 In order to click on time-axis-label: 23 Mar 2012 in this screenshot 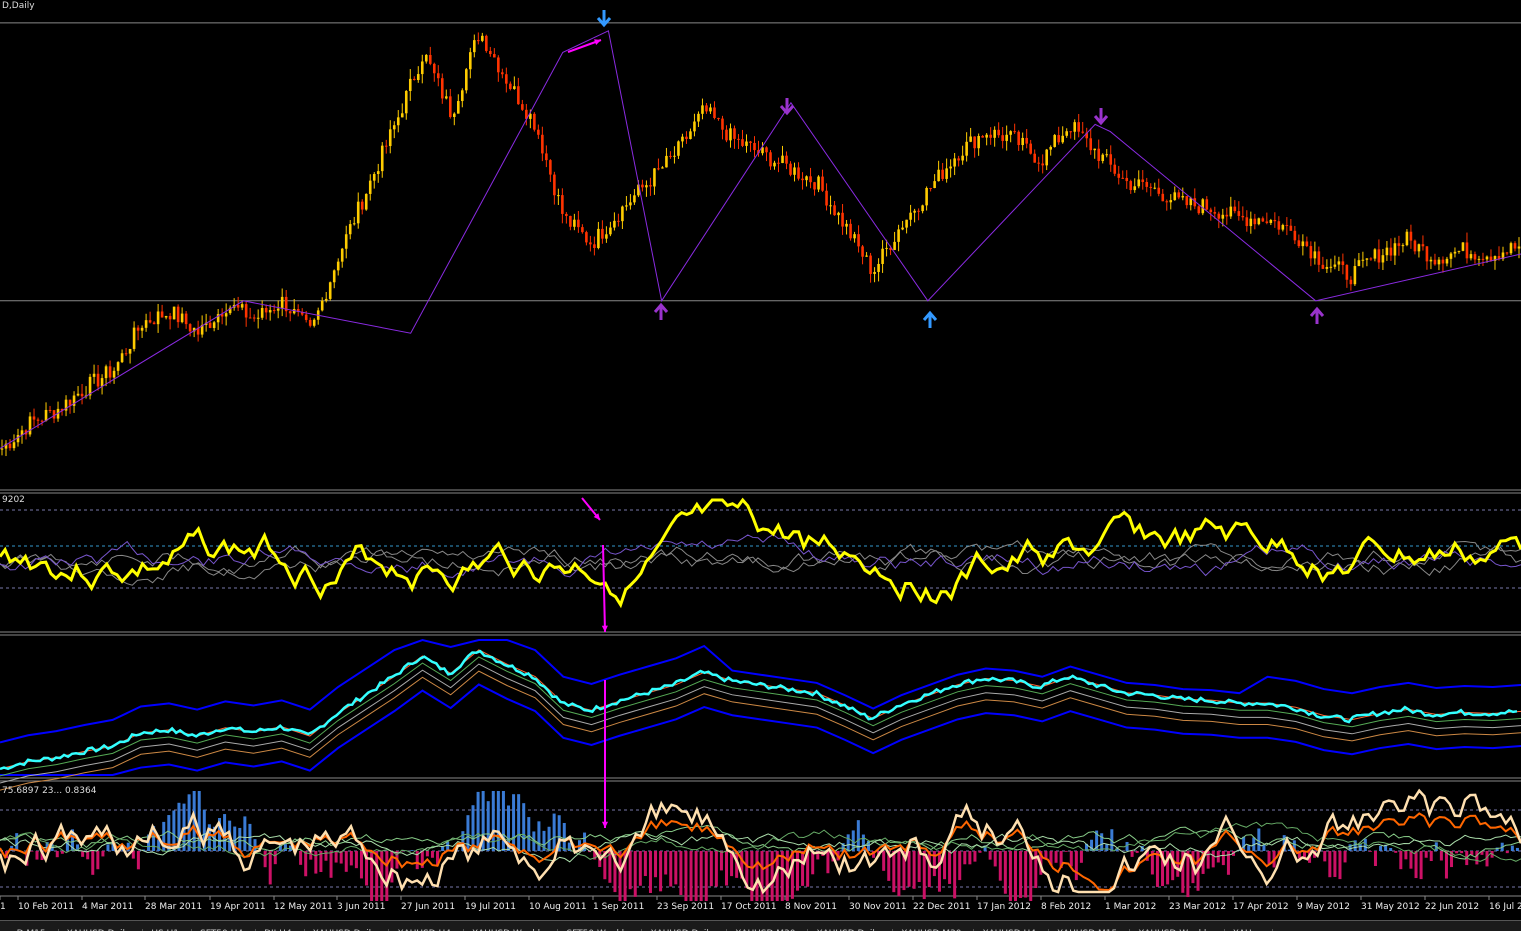, I will do `click(1197, 907)`.